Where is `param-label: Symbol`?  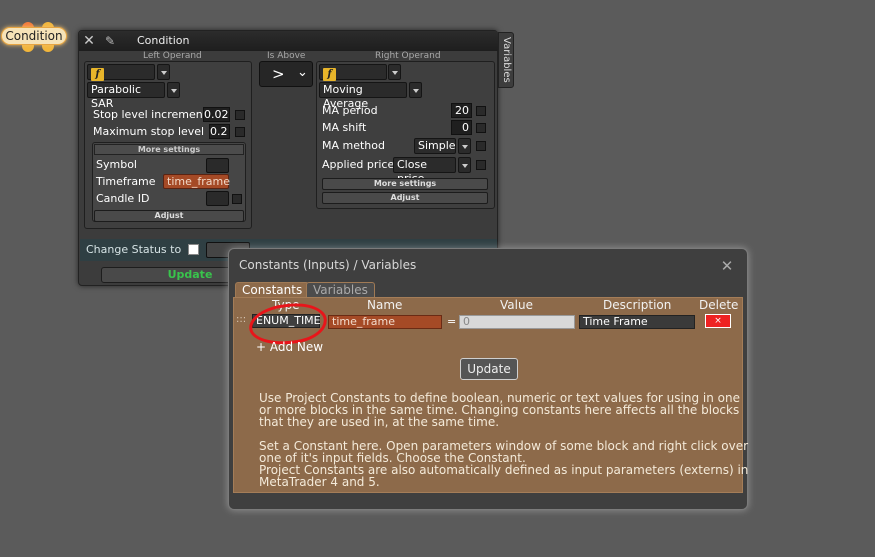 param-label: Symbol is located at coordinates (116, 164).